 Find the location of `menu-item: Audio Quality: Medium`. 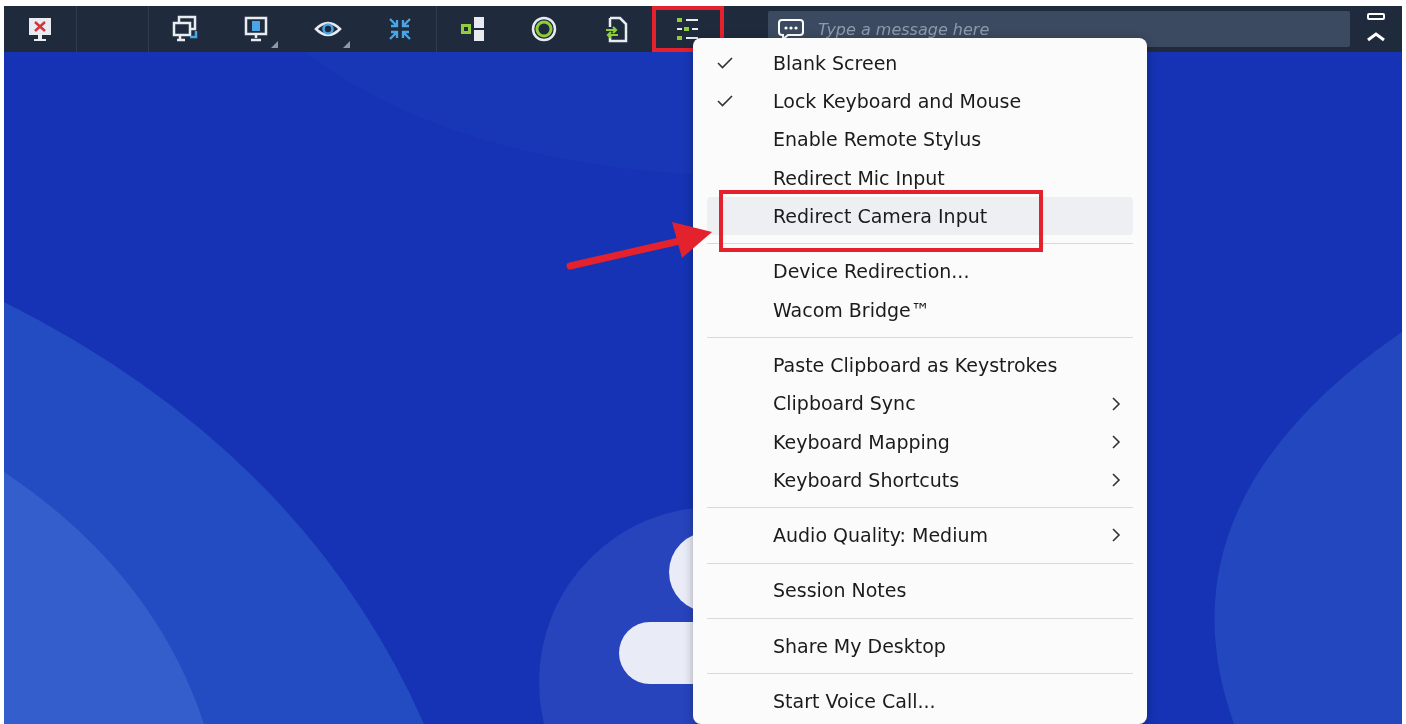

menu-item: Audio Quality: Medium is located at coordinates (920, 535).